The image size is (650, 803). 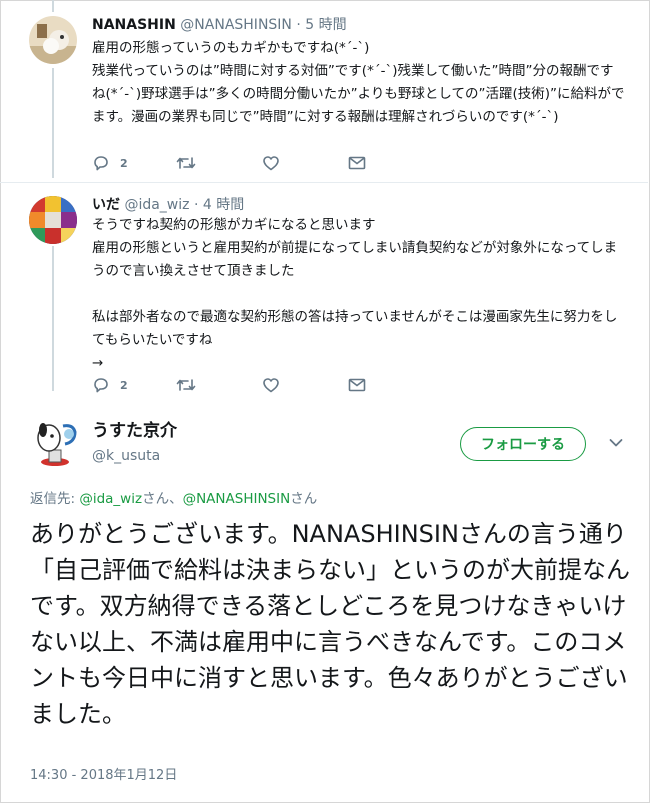 I want to click on timestamp: 14:30 - 2018年1月12日, so click(x=103, y=776).